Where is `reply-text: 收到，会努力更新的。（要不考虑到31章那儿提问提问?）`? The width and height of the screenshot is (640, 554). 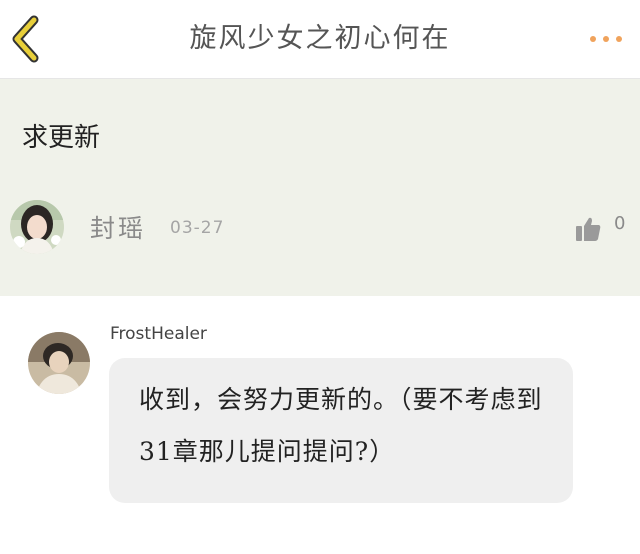
reply-text: 收到，会努力更新的。（要不考虑到31章那儿提问提问?） is located at coordinates (341, 425).